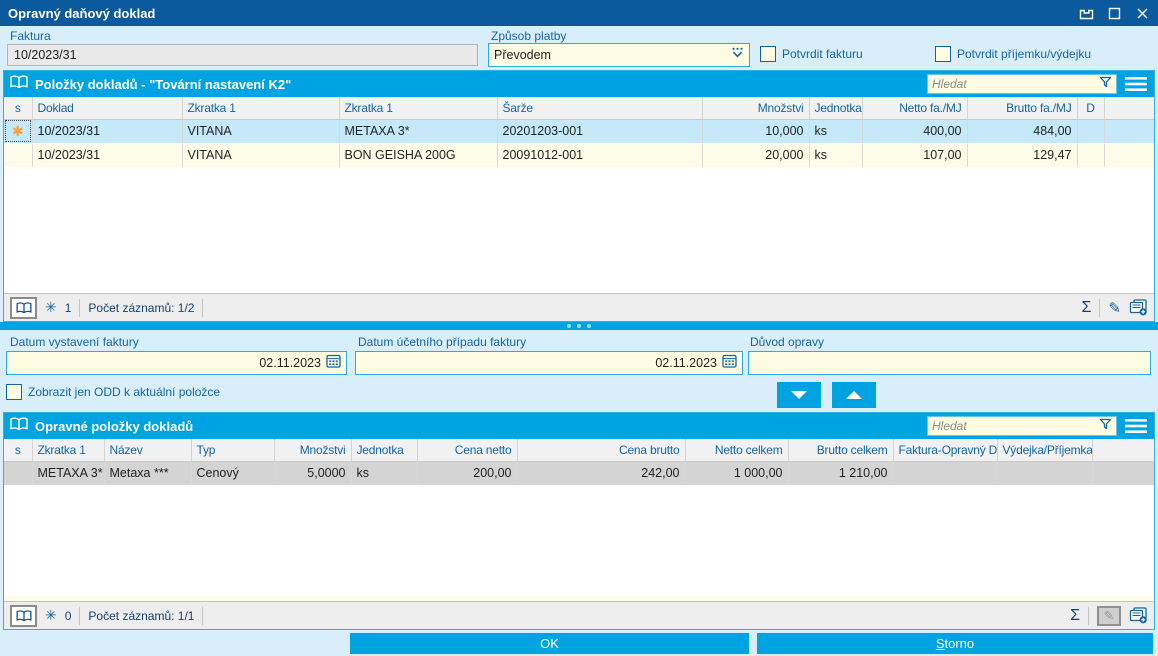  What do you see at coordinates (68, 615) in the screenshot?
I see `lock-count: 0` at bounding box center [68, 615].